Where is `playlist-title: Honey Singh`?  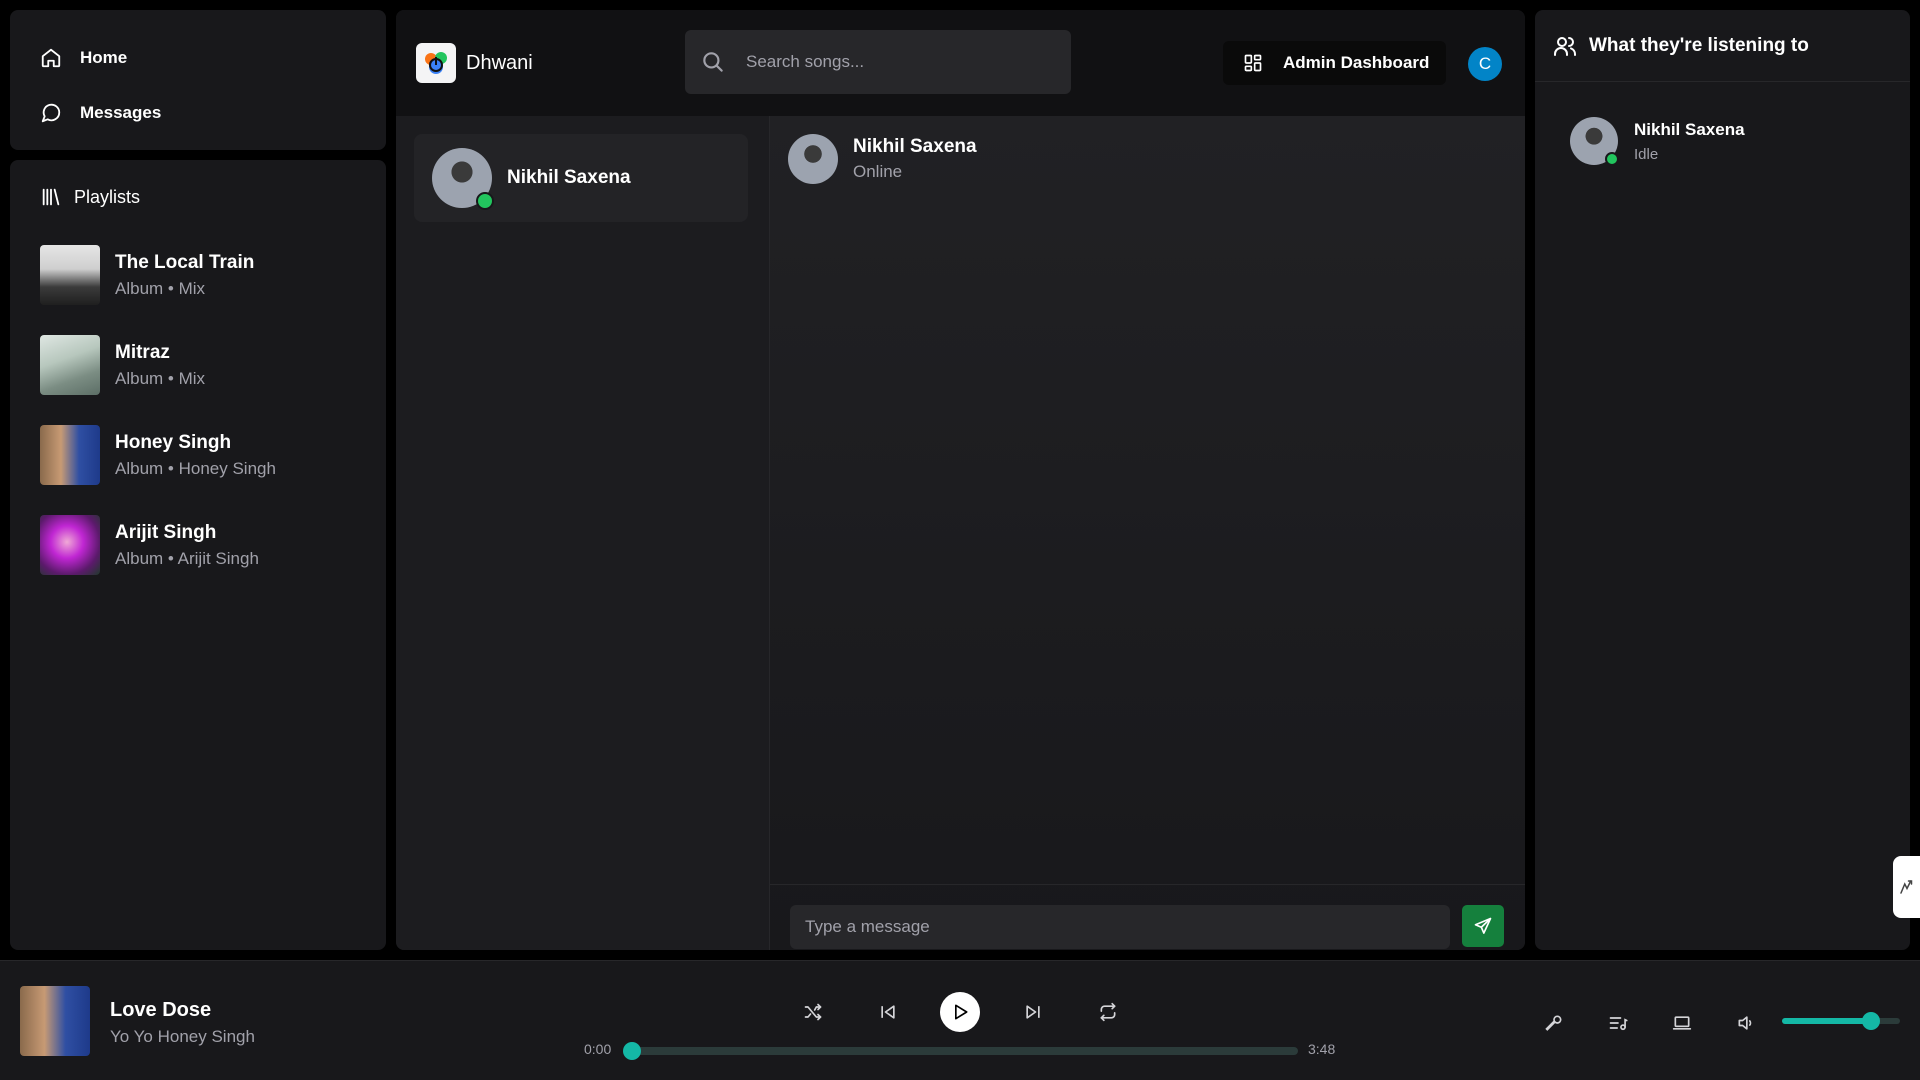 playlist-title: Honey Singh is located at coordinates (173, 442).